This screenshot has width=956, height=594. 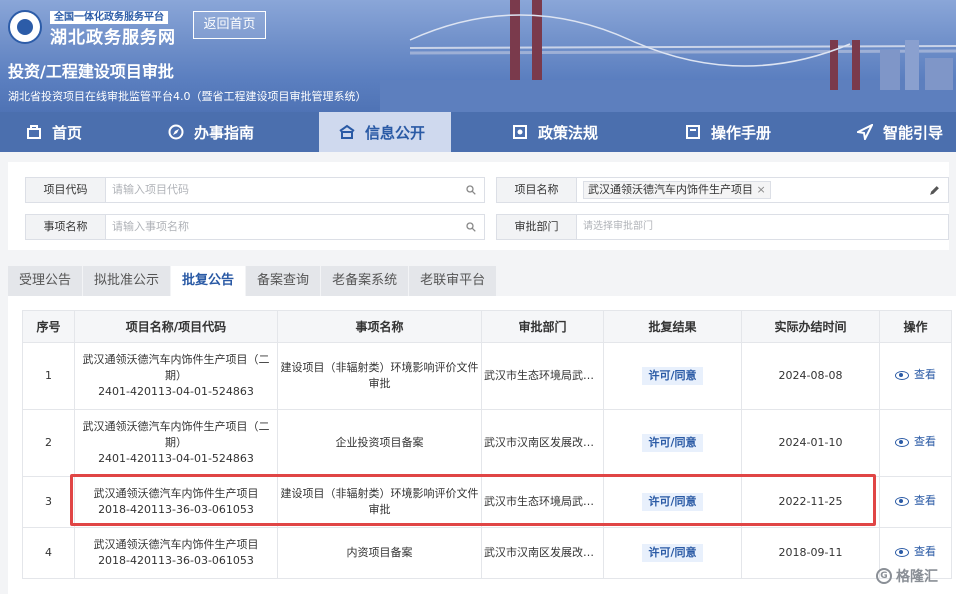 What do you see at coordinates (187, 96) in the screenshot?
I see `system-subtitle: 湖北省投资项目在线审批监管平台4.0（暨省工程建设项目审批管理系统）` at bounding box center [187, 96].